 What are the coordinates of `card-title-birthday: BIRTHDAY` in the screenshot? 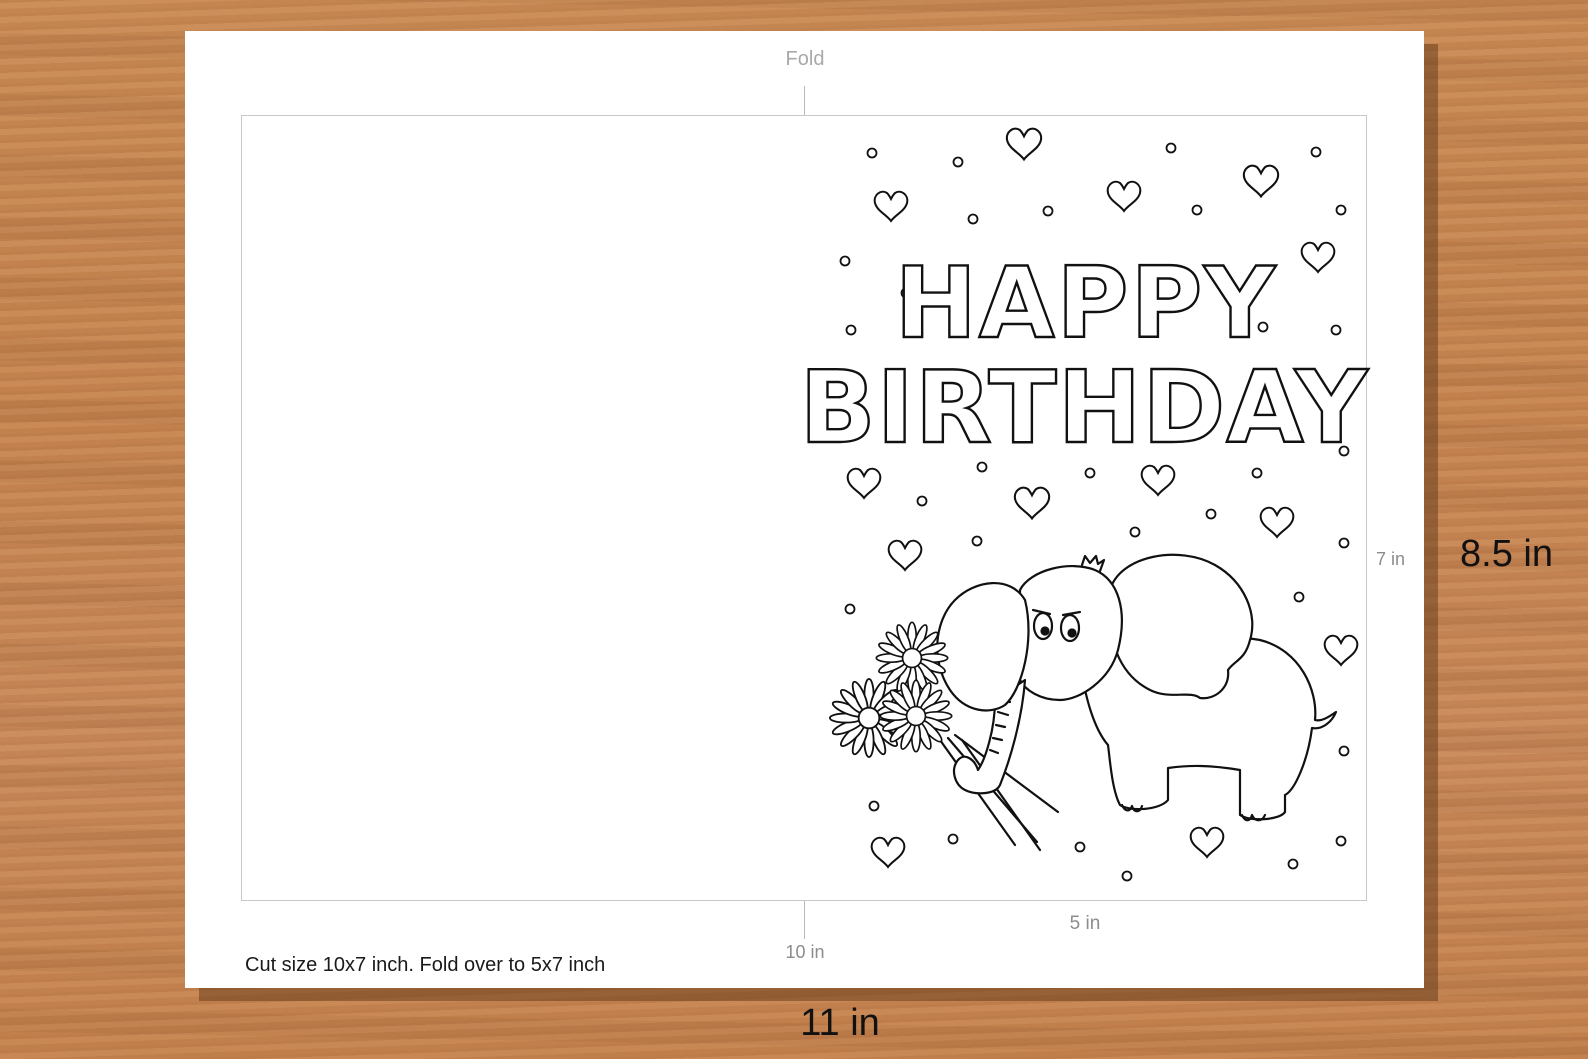 It's located at (1084, 407).